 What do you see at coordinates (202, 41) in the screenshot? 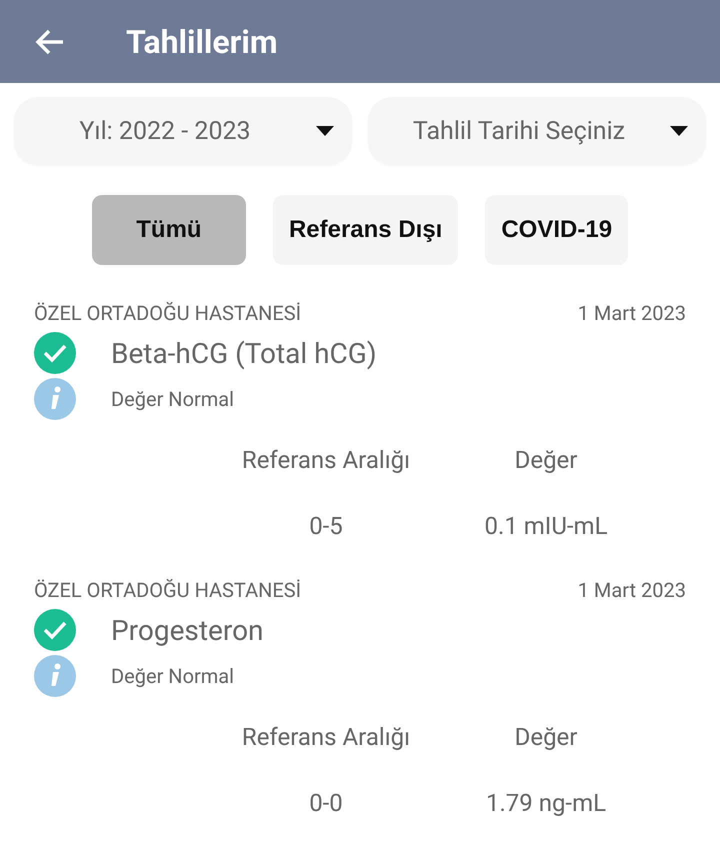
I see `page-title: Tahlillerim` at bounding box center [202, 41].